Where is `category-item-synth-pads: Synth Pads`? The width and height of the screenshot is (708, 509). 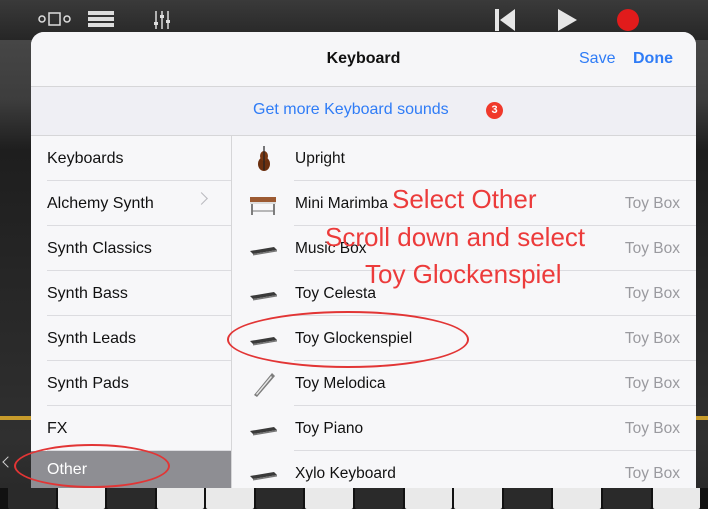
category-item-synth-pads: Synth Pads is located at coordinates (131, 383).